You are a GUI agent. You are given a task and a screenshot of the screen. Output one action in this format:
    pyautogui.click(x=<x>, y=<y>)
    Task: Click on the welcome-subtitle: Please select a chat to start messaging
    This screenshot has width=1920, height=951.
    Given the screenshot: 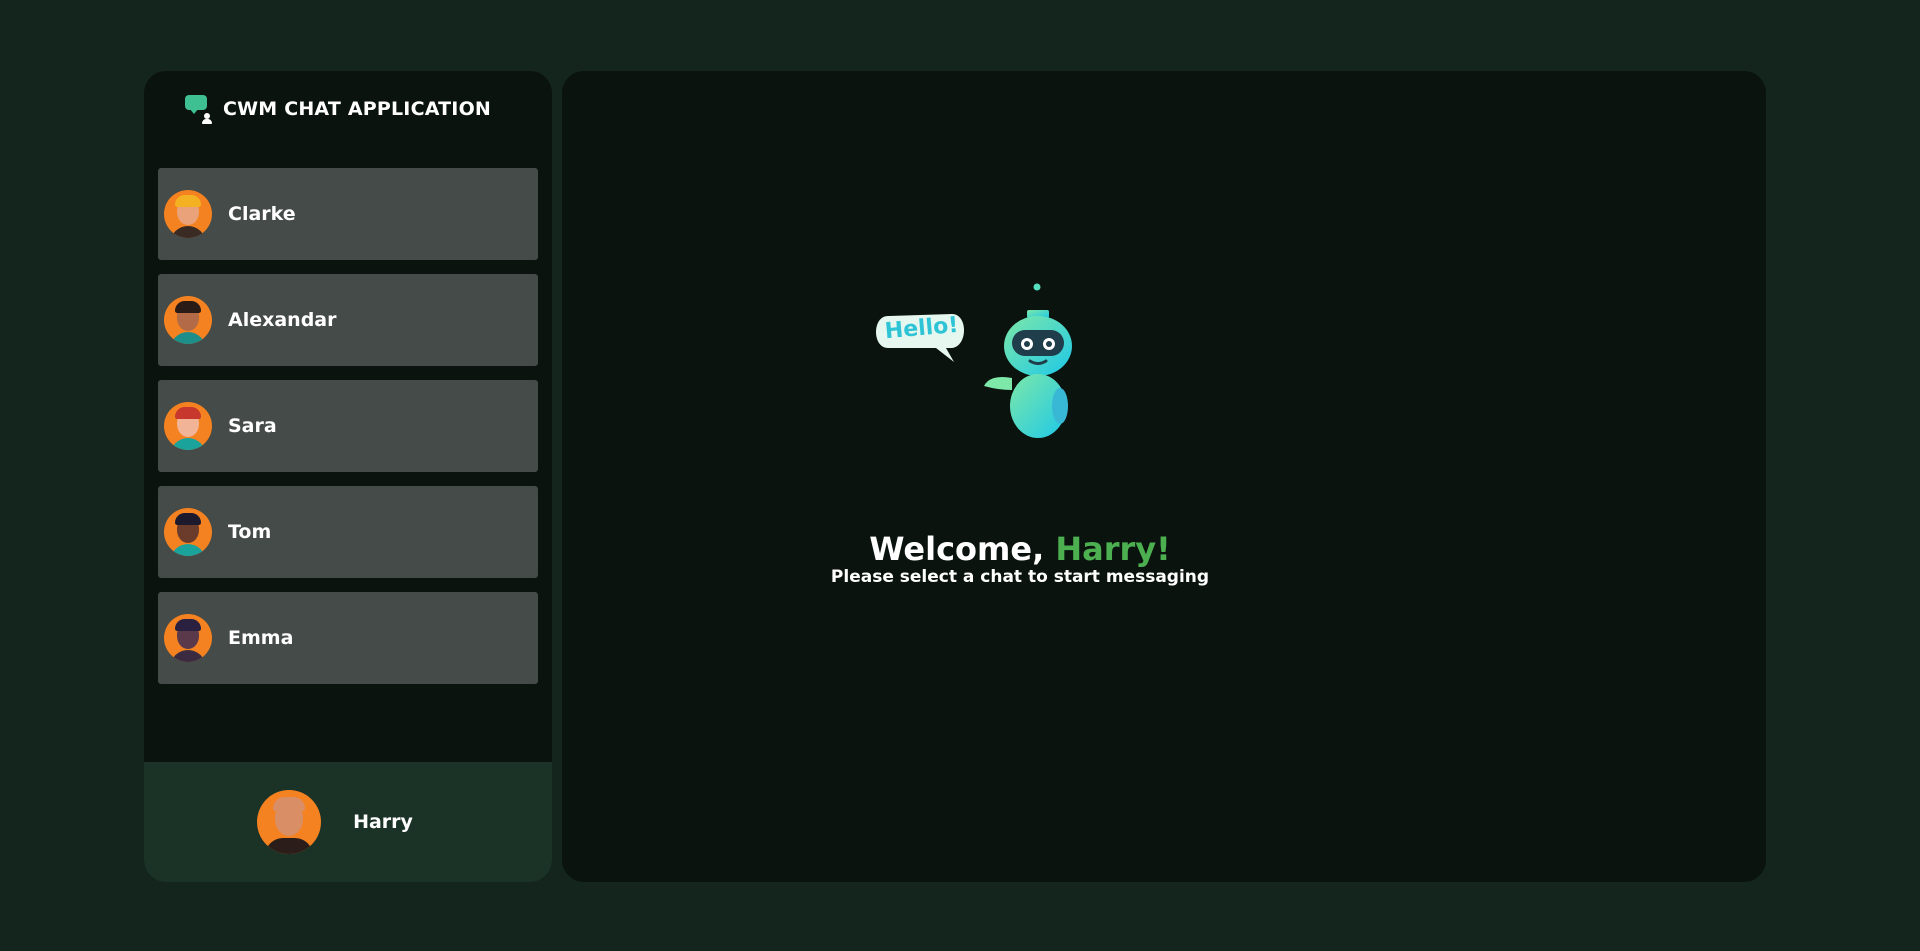 What is the action you would take?
    pyautogui.click(x=1020, y=577)
    